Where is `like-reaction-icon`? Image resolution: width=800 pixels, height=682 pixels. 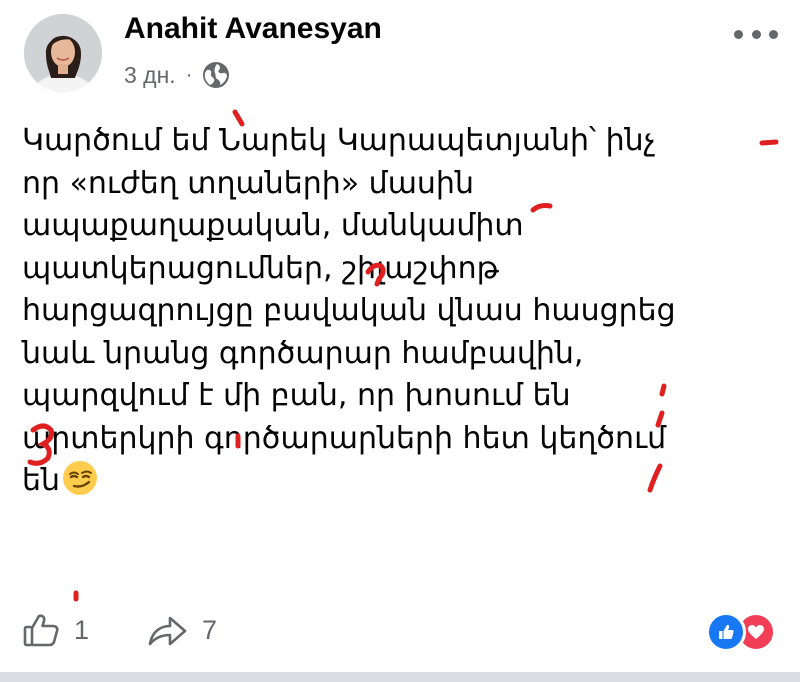 like-reaction-icon is located at coordinates (726, 632).